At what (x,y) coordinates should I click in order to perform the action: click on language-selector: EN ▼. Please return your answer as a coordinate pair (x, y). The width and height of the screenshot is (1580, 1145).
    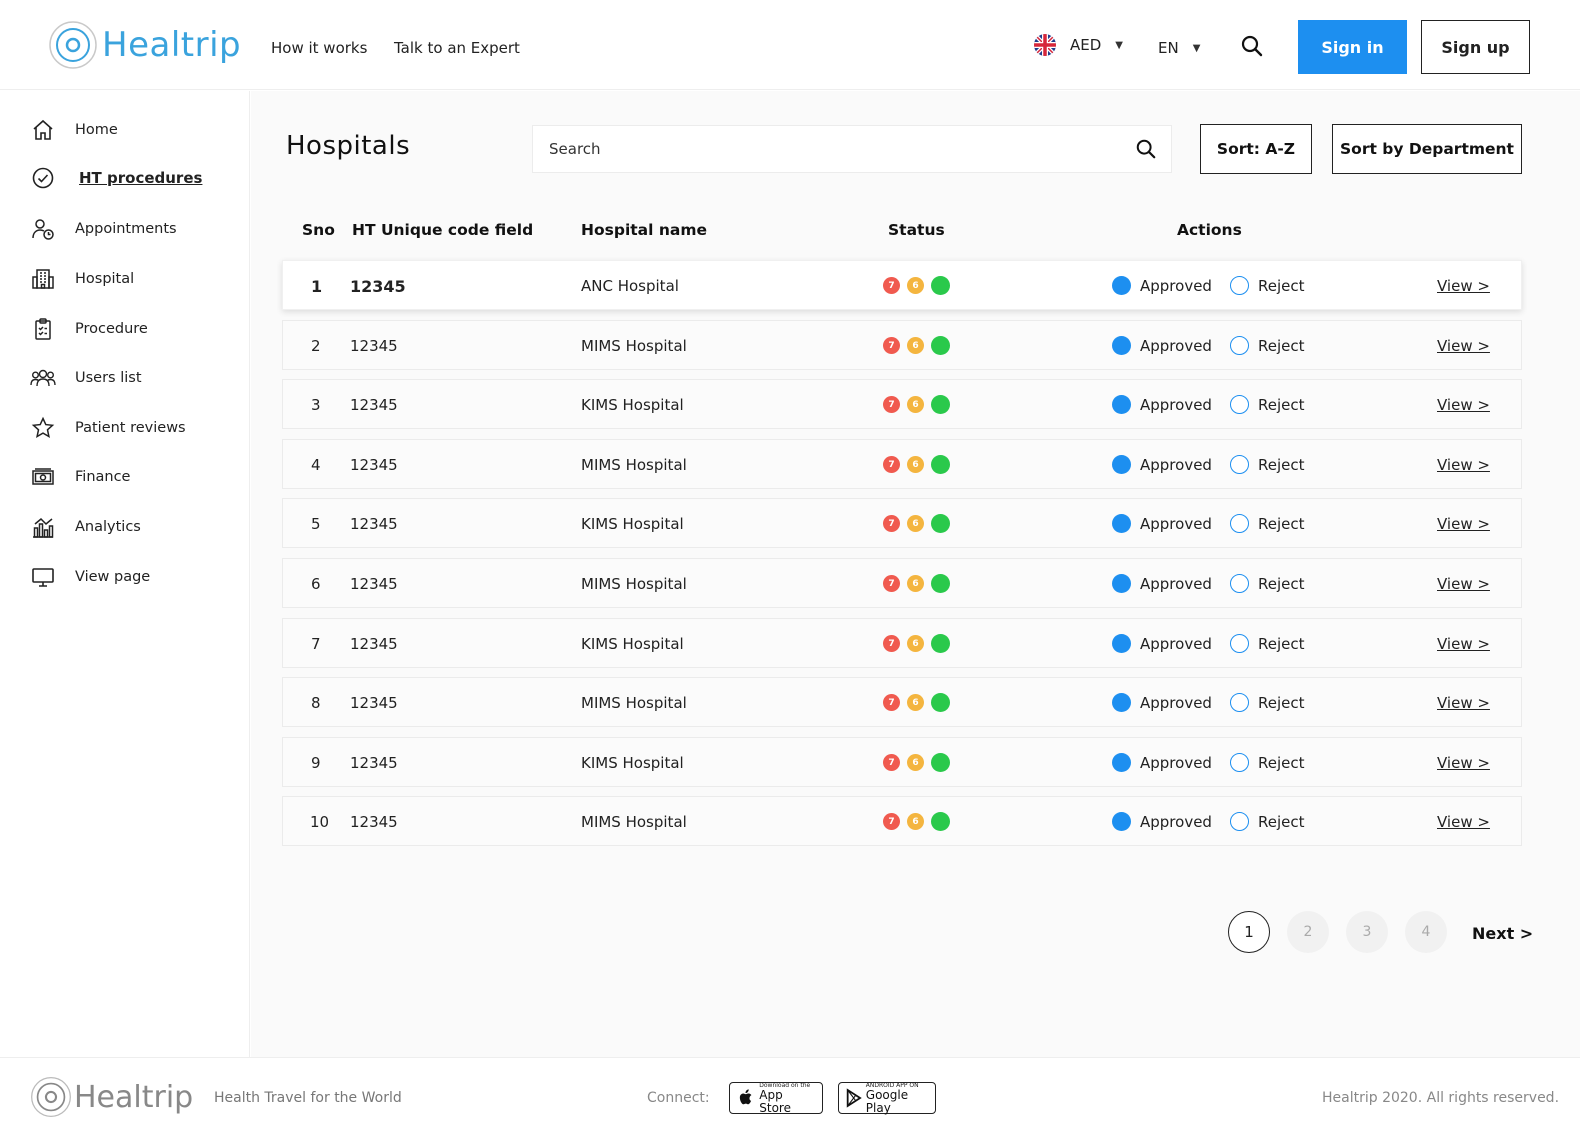
    Looking at the image, I should click on (1179, 48).